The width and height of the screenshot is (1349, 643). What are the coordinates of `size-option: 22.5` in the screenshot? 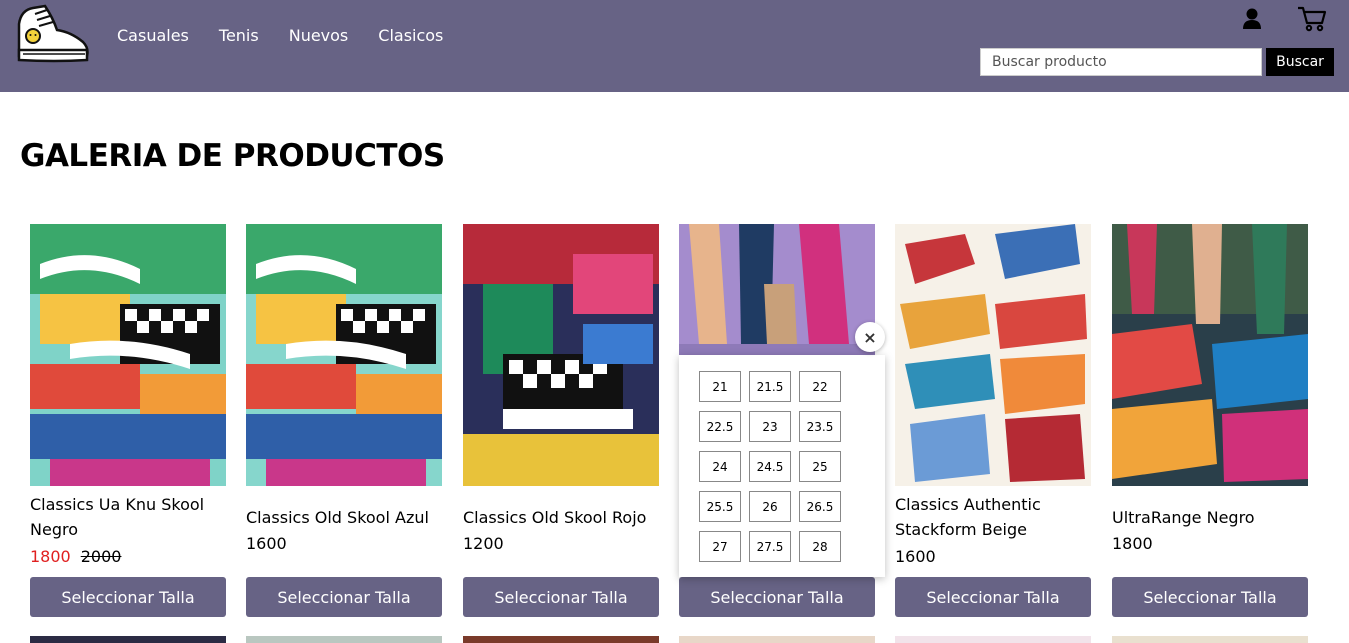 It's located at (720, 426).